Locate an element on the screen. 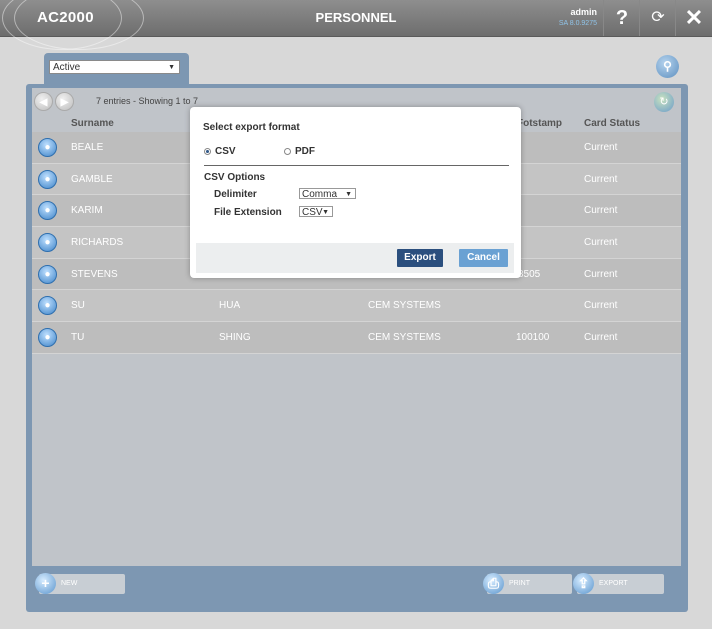 Image resolution: width=712 pixels, height=629 pixels. cell-forename: SHING is located at coordinates (235, 338).